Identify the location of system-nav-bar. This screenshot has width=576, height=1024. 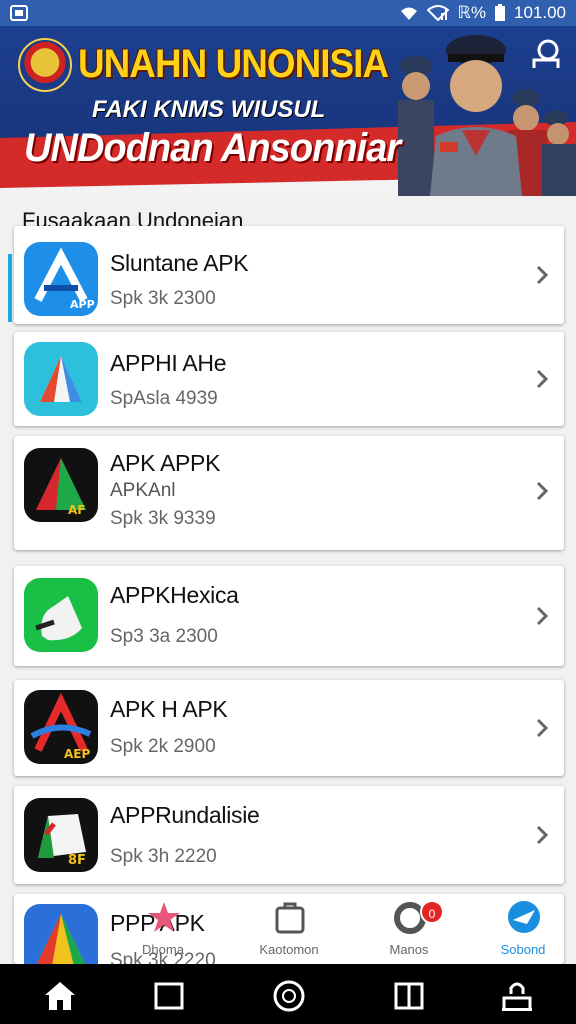
(288, 994).